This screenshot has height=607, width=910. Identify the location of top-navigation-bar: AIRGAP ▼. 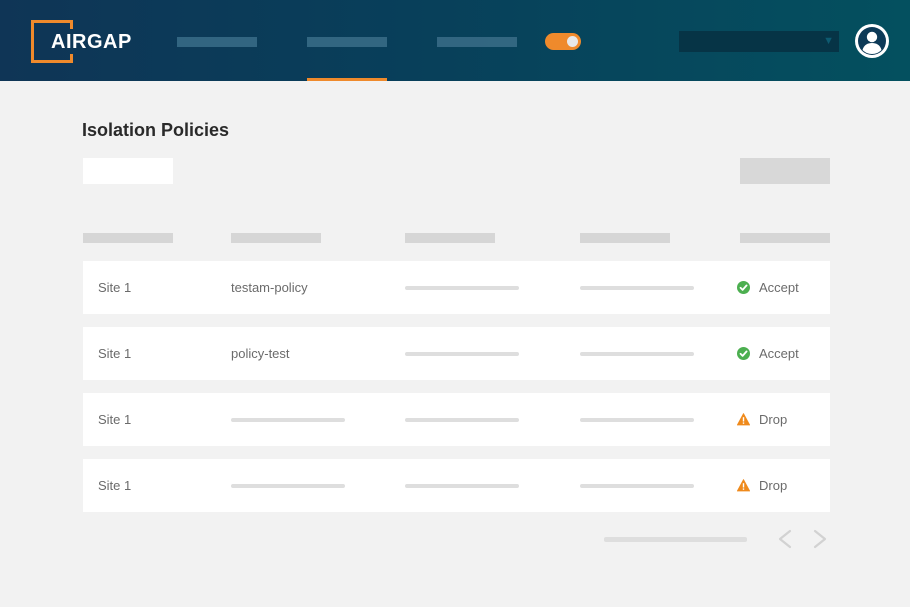
(455, 40).